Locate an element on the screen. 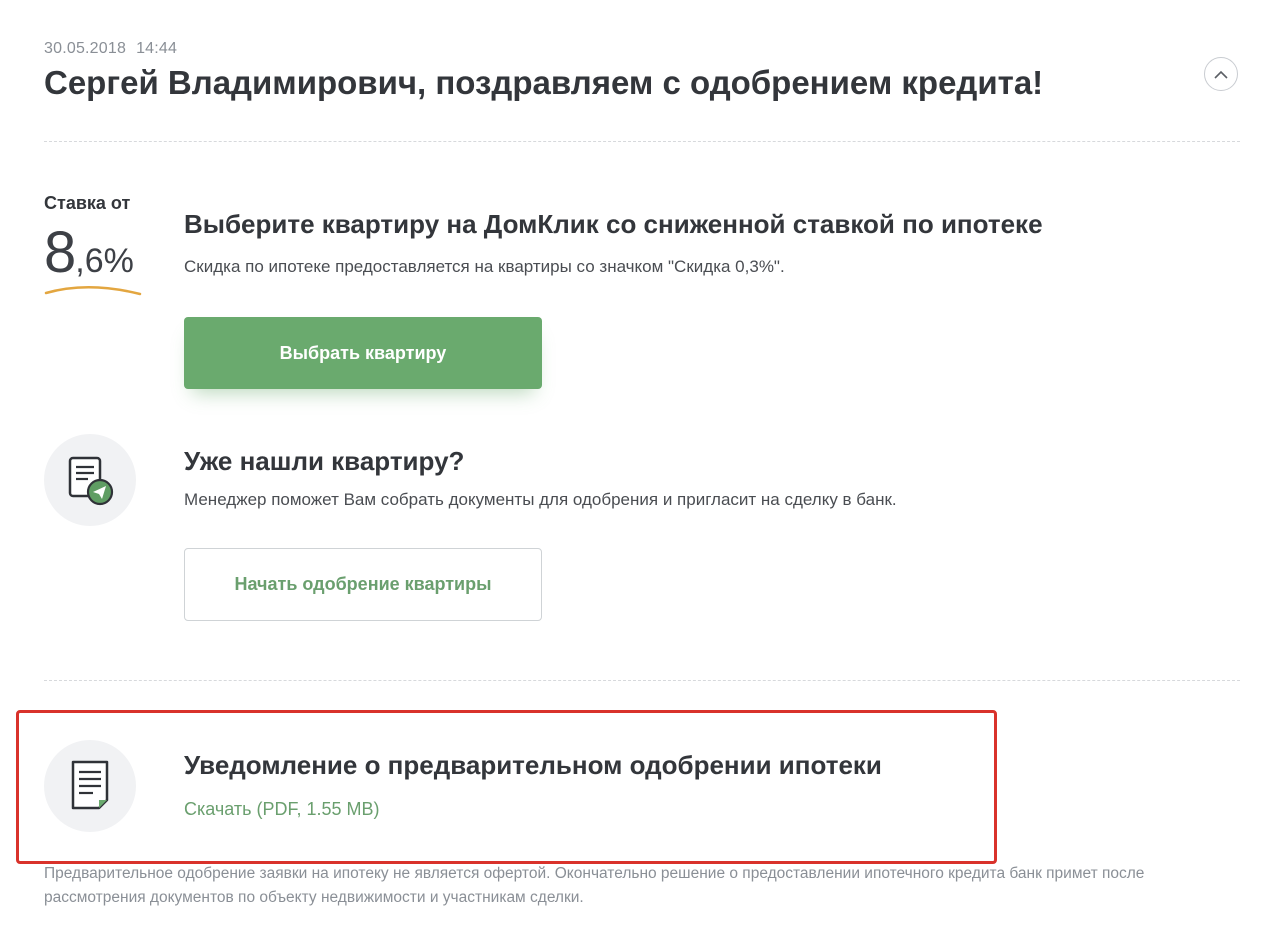 This screenshot has height=949, width=1280. rate-underline-swoosh is located at coordinates (93, 290).